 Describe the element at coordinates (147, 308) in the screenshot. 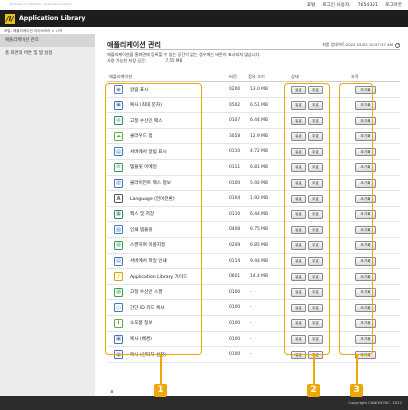

I see `app-name: 간단 ID 카드 복사` at that location.